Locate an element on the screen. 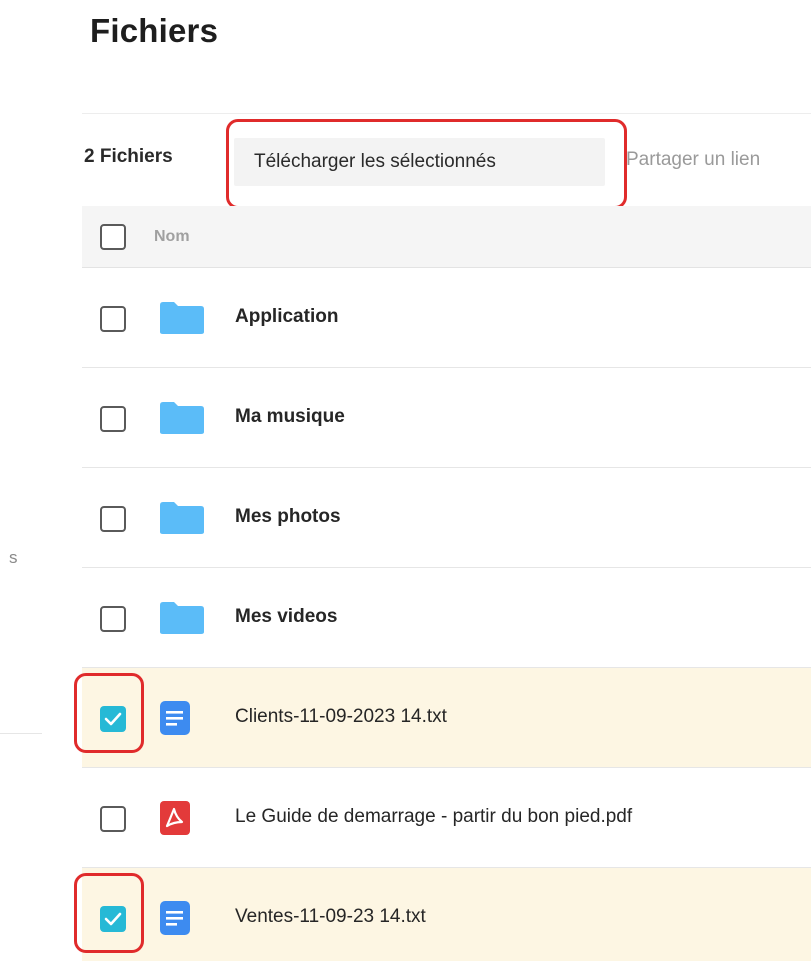 This screenshot has width=811, height=961. file-name: Mes videos is located at coordinates (286, 617).